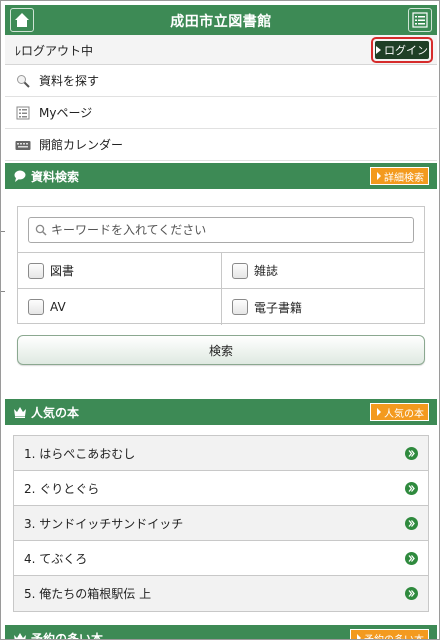  Describe the element at coordinates (221, 453) in the screenshot. I see `list-item: 1. はらぺこあおむし` at that location.